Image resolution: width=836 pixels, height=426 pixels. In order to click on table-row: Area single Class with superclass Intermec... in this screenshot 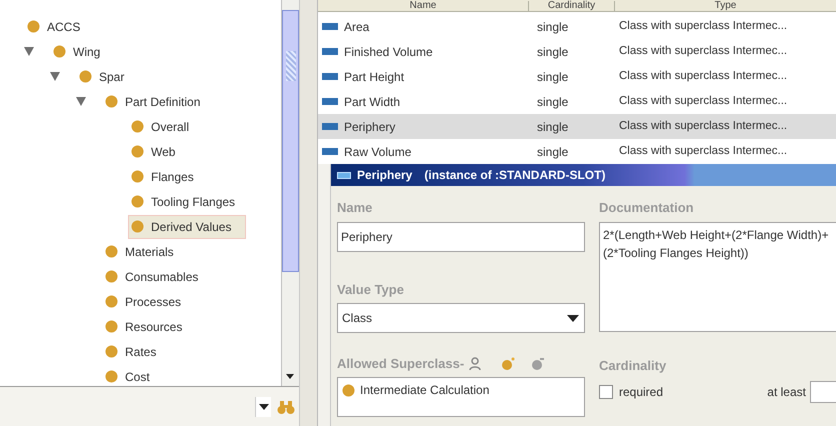, I will do `click(577, 26)`.